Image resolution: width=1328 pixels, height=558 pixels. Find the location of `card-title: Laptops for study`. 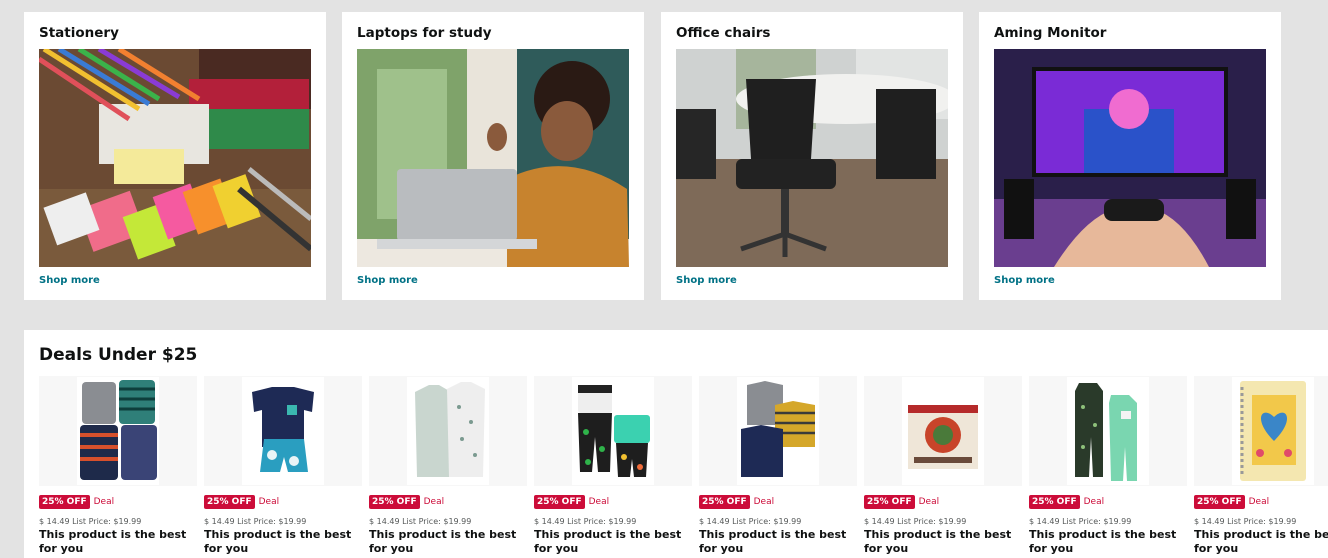

card-title: Laptops for study is located at coordinates (424, 33).